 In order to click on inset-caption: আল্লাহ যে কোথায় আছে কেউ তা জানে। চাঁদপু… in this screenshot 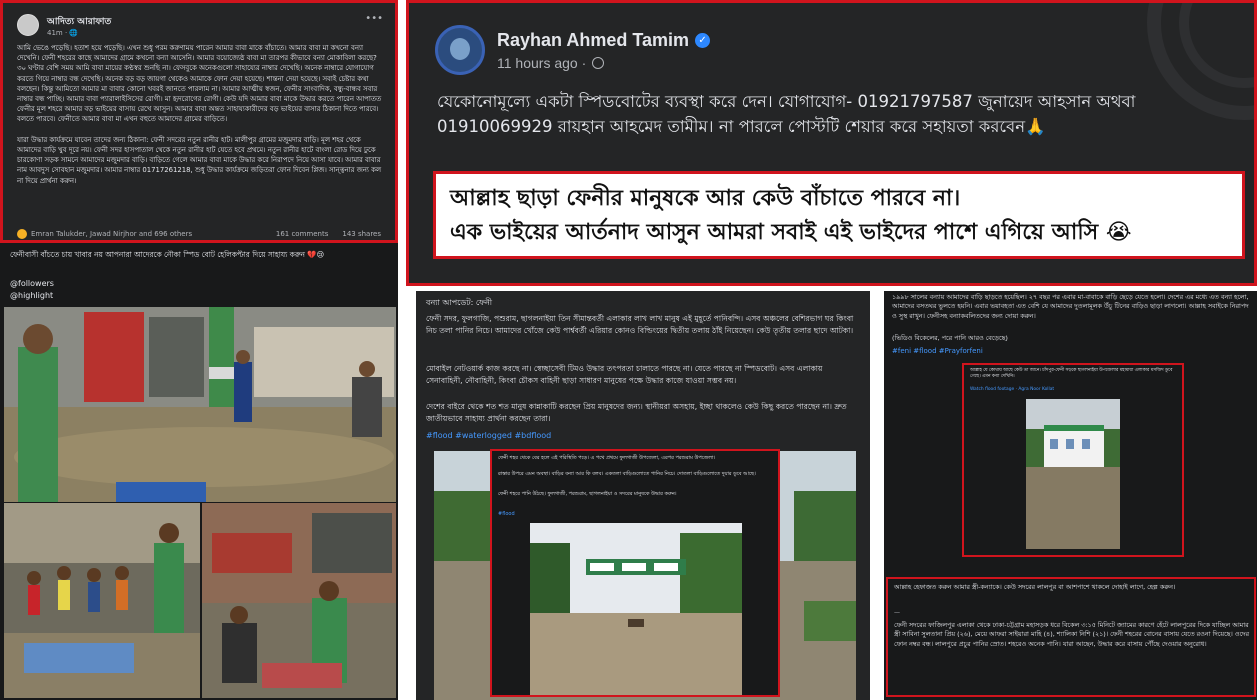, I will do `click(1071, 373)`.